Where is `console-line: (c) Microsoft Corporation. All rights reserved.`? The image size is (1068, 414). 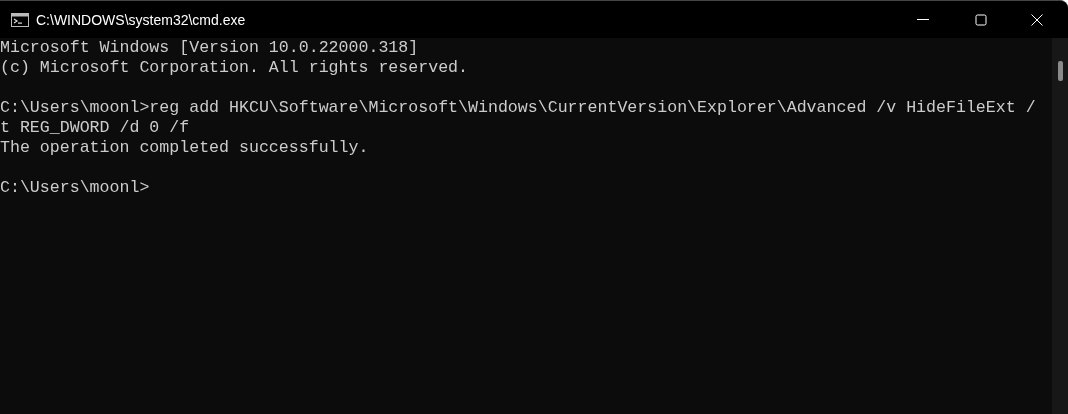
console-line: (c) Microsoft Corporation. All rights reserved. is located at coordinates (234, 67).